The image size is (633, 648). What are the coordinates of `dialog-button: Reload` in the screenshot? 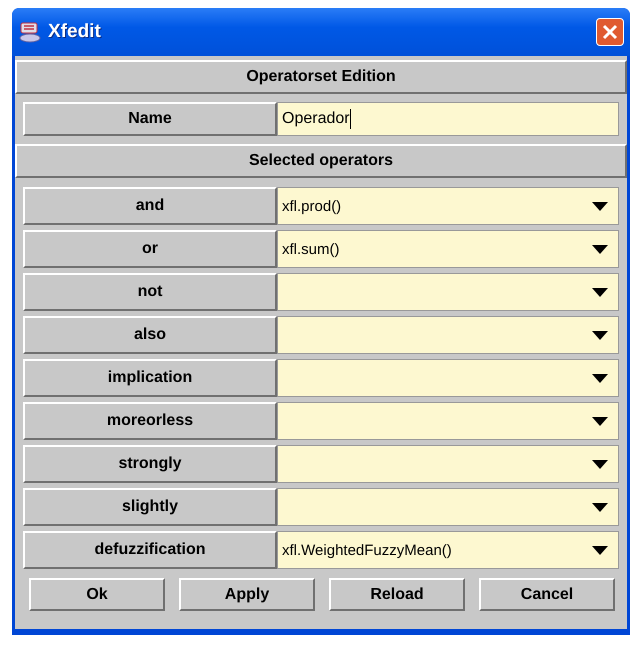 It's located at (397, 594).